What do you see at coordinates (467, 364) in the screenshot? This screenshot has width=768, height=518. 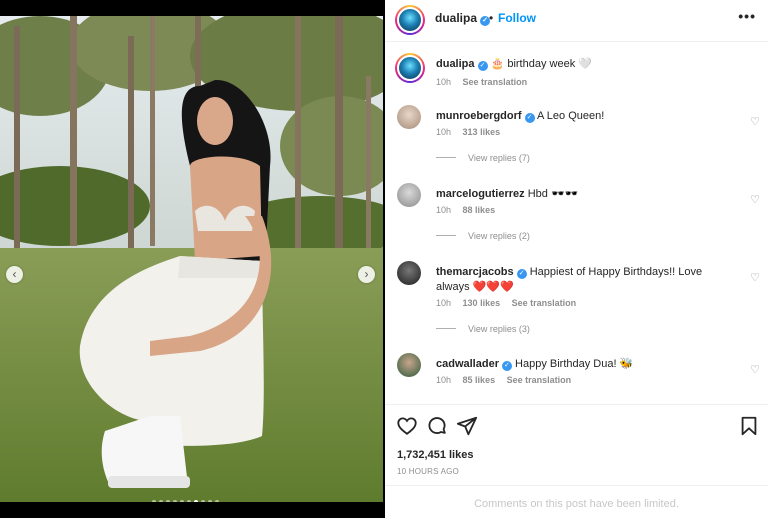 I see `commenter-username: cadwallader` at bounding box center [467, 364].